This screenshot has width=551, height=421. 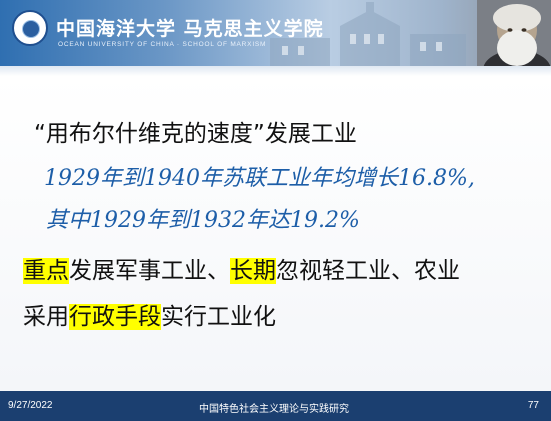 I want to click on growth-stat-line-2: 其中1929年到1932年达19.2%, so click(x=203, y=220).